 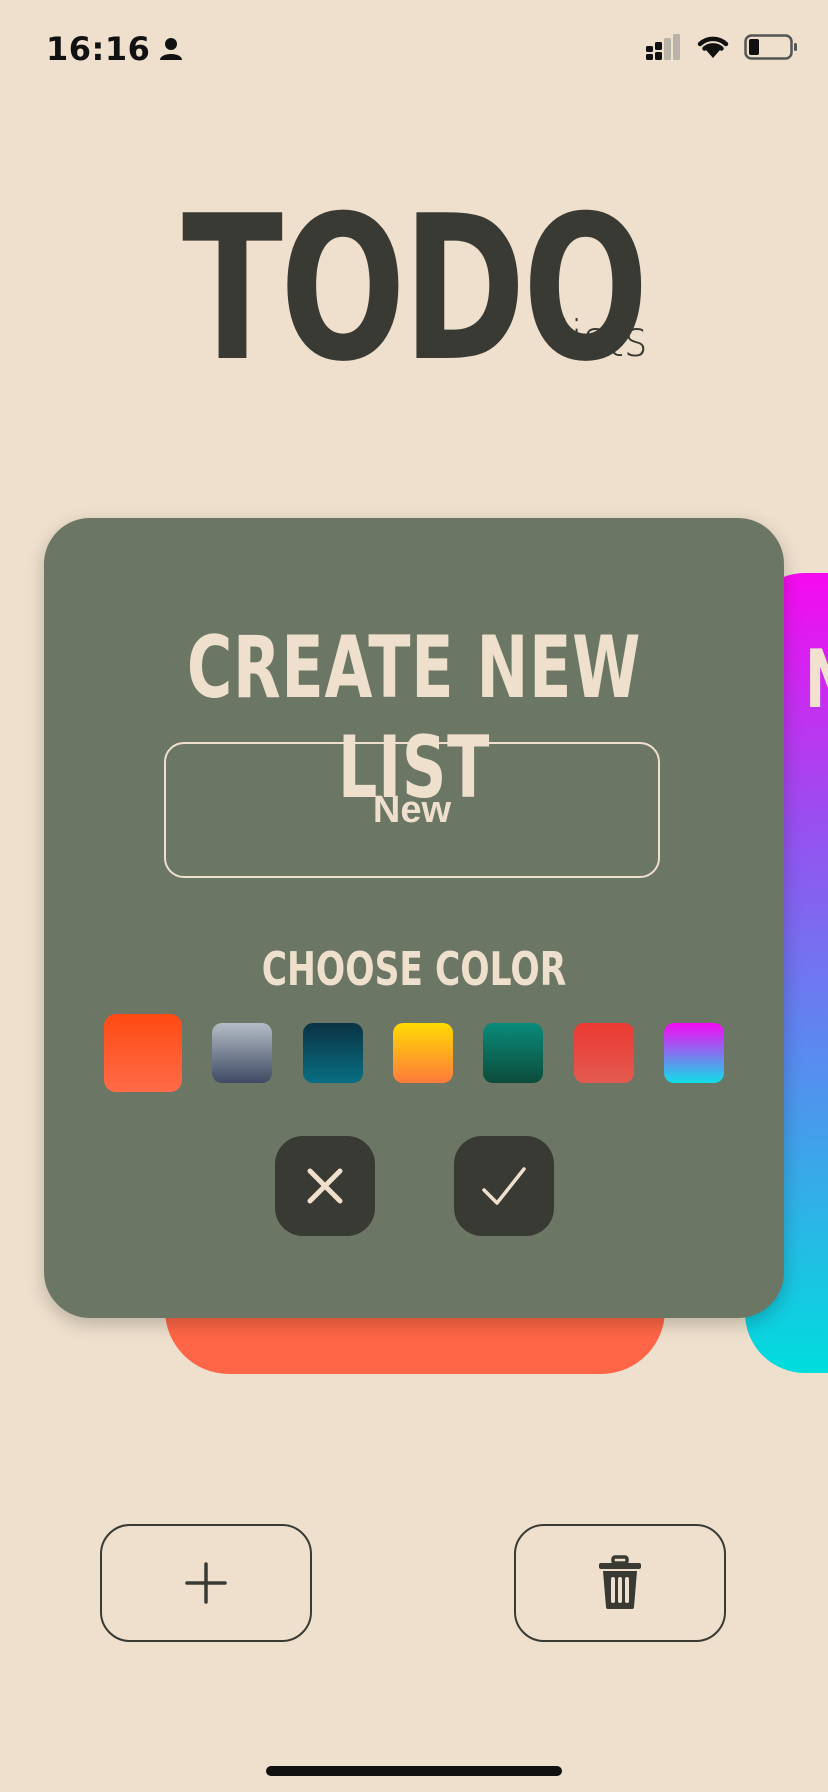 I want to click on color-swatch-teal, so click(x=513, y=1053).